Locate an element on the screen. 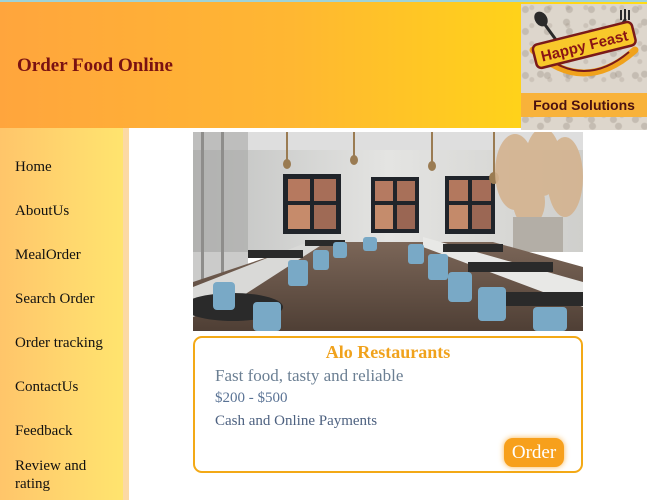  sidebar-item-order-tracking: Order tracking is located at coordinates (65, 343).